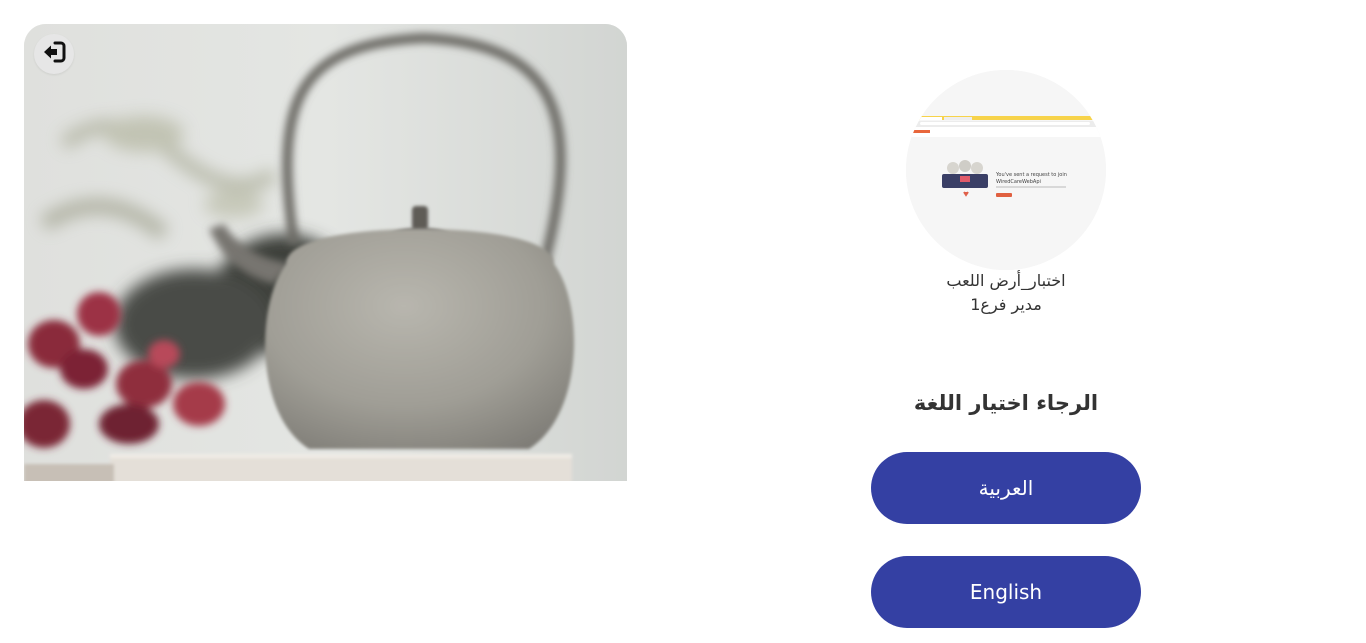 This screenshot has width=1366, height=643. I want to click on avatar-headline: You've sent a request to join, so click(1031, 175).